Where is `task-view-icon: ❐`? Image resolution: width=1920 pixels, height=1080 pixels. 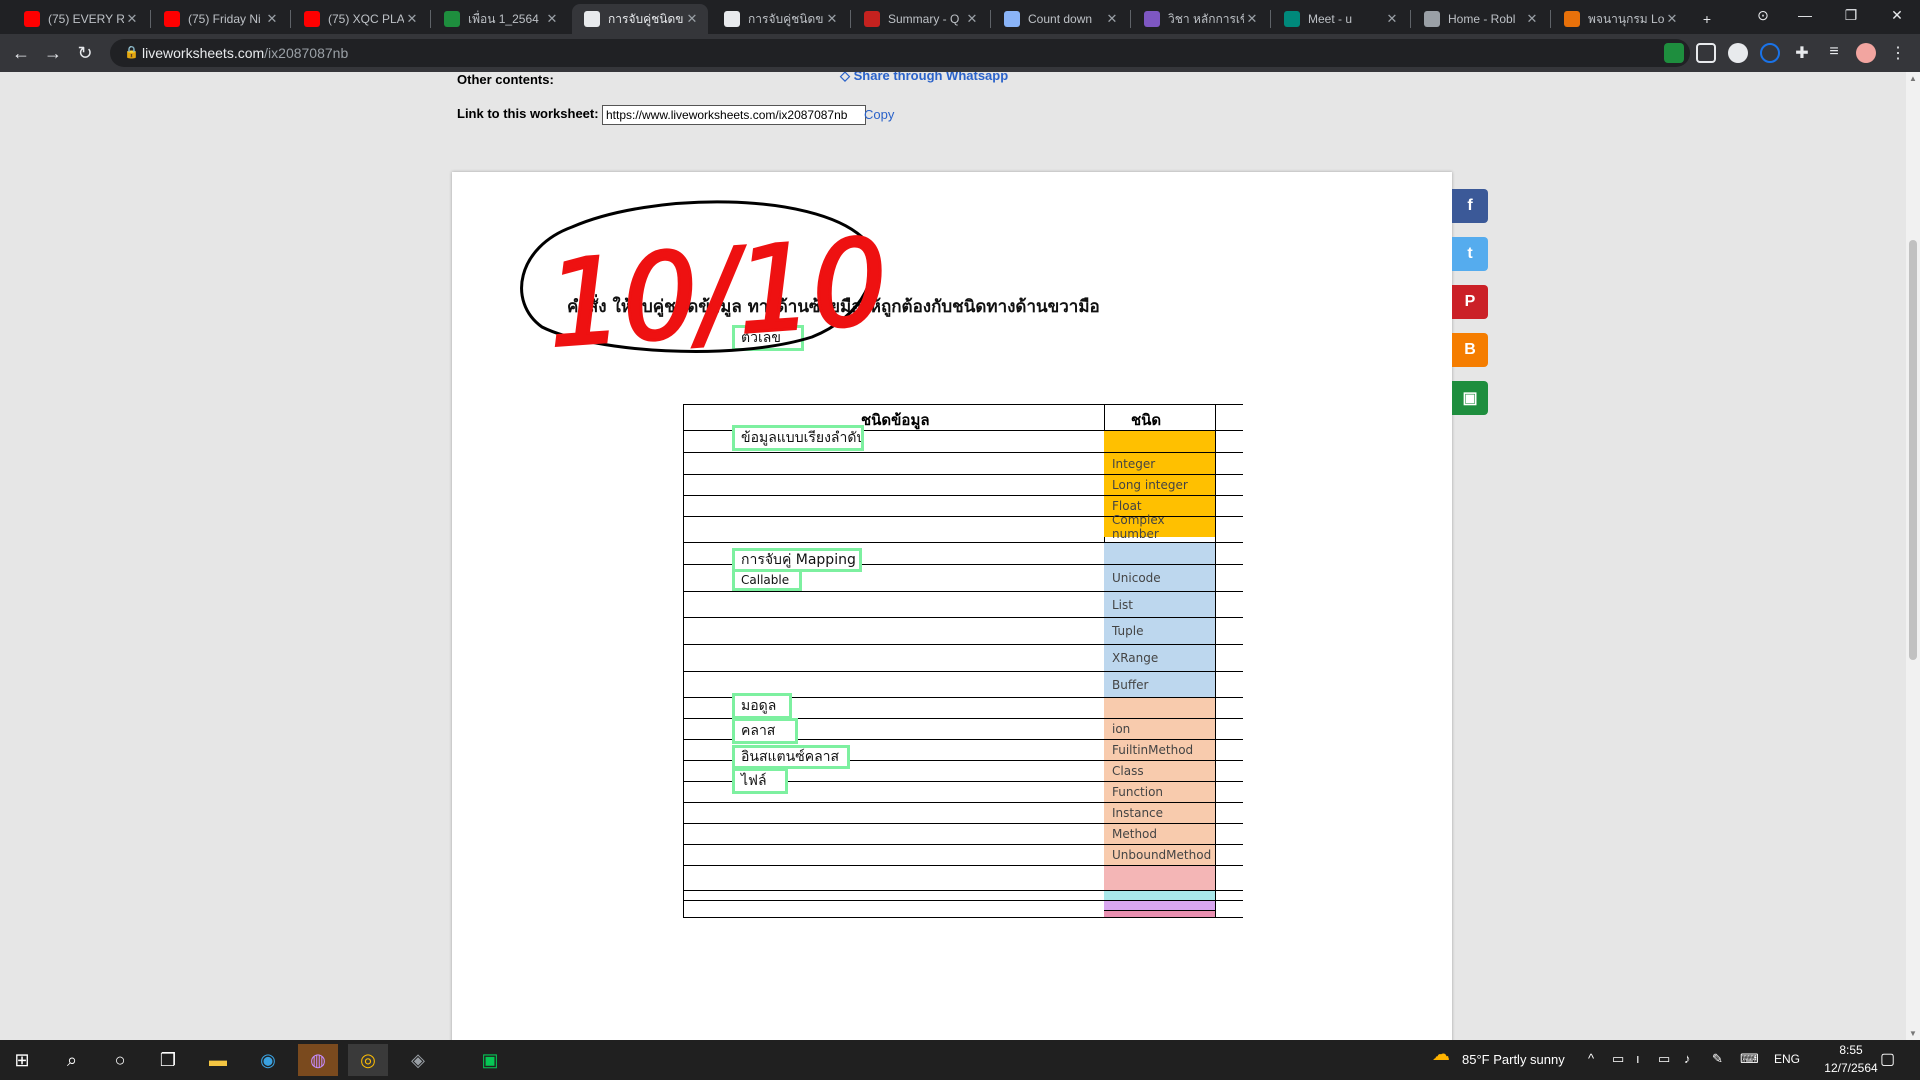
task-view-icon: ❐ is located at coordinates (168, 1060).